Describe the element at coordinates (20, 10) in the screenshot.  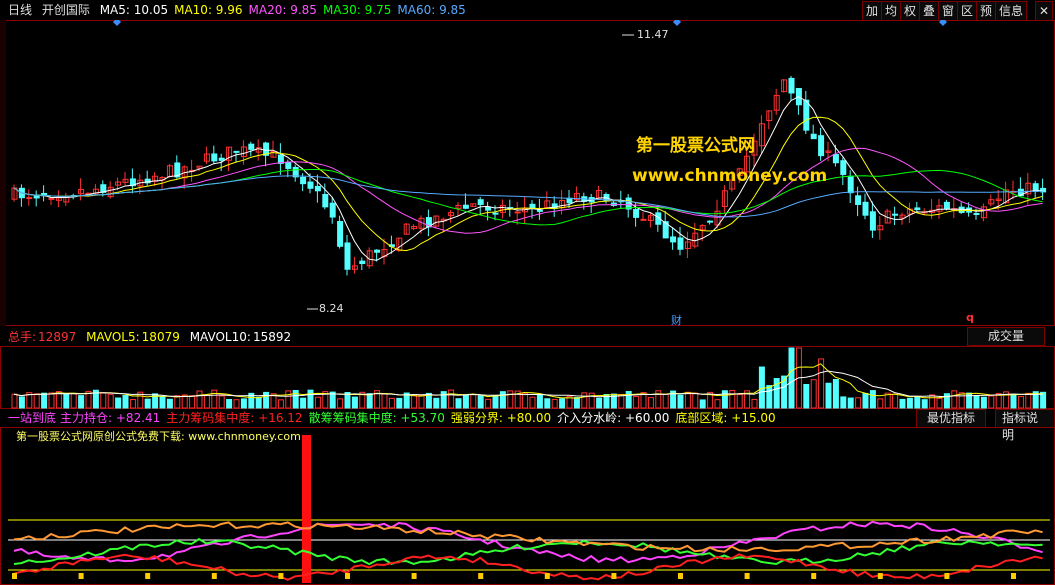
I see `period-label: 日线` at that location.